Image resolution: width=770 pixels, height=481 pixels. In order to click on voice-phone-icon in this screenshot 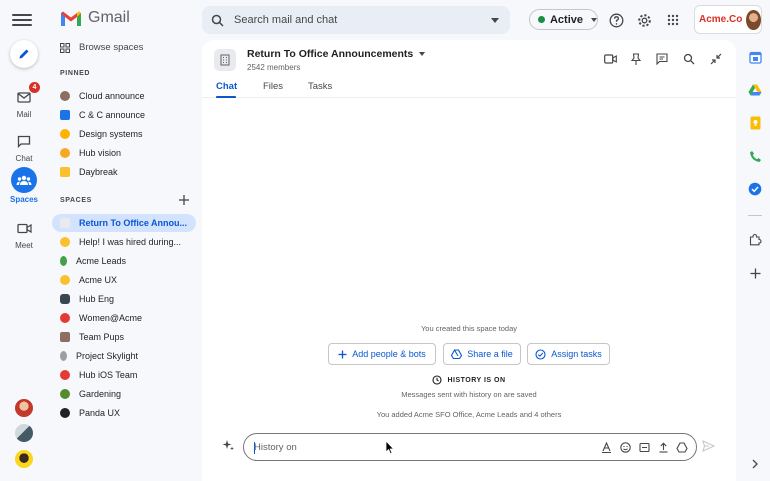, I will do `click(755, 156)`.